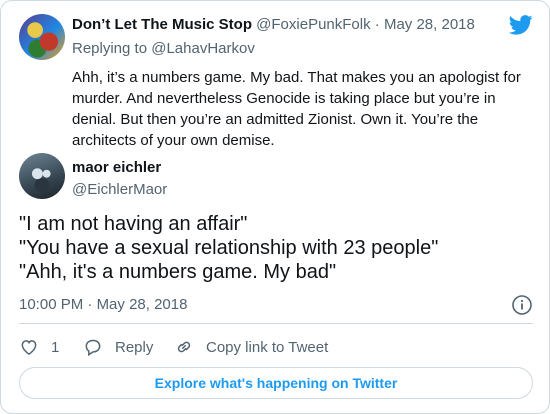 Image resolution: width=550 pixels, height=414 pixels. Describe the element at coordinates (112, 48) in the screenshot. I see `replying-to-prefix: Replying to` at that location.